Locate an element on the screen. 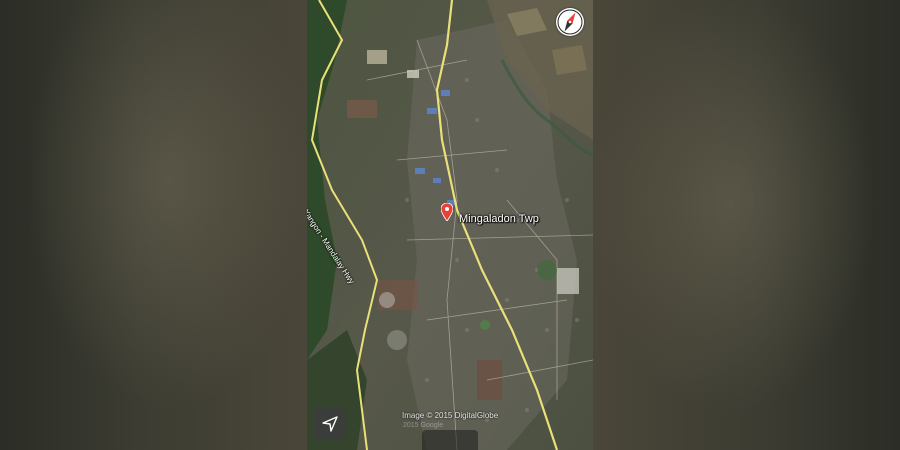 The image size is (900, 450). imagery-attribution-secondary: 2015 Google is located at coordinates (423, 425).